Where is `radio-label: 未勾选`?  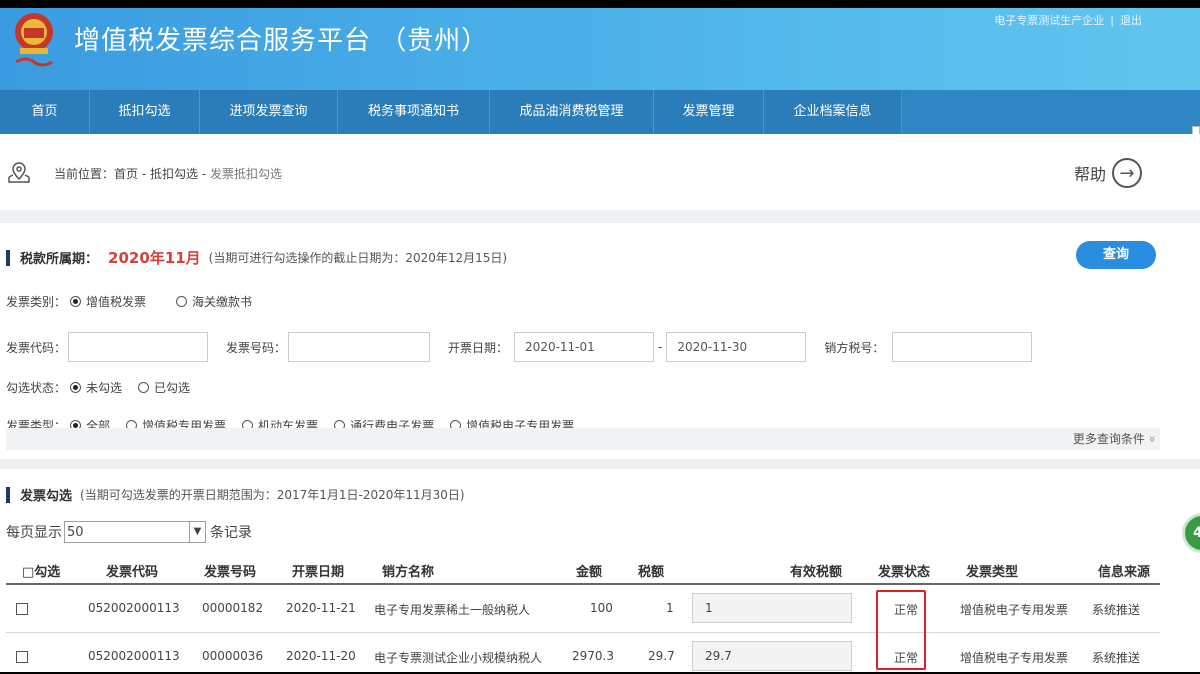 radio-label: 未勾选 is located at coordinates (104, 388).